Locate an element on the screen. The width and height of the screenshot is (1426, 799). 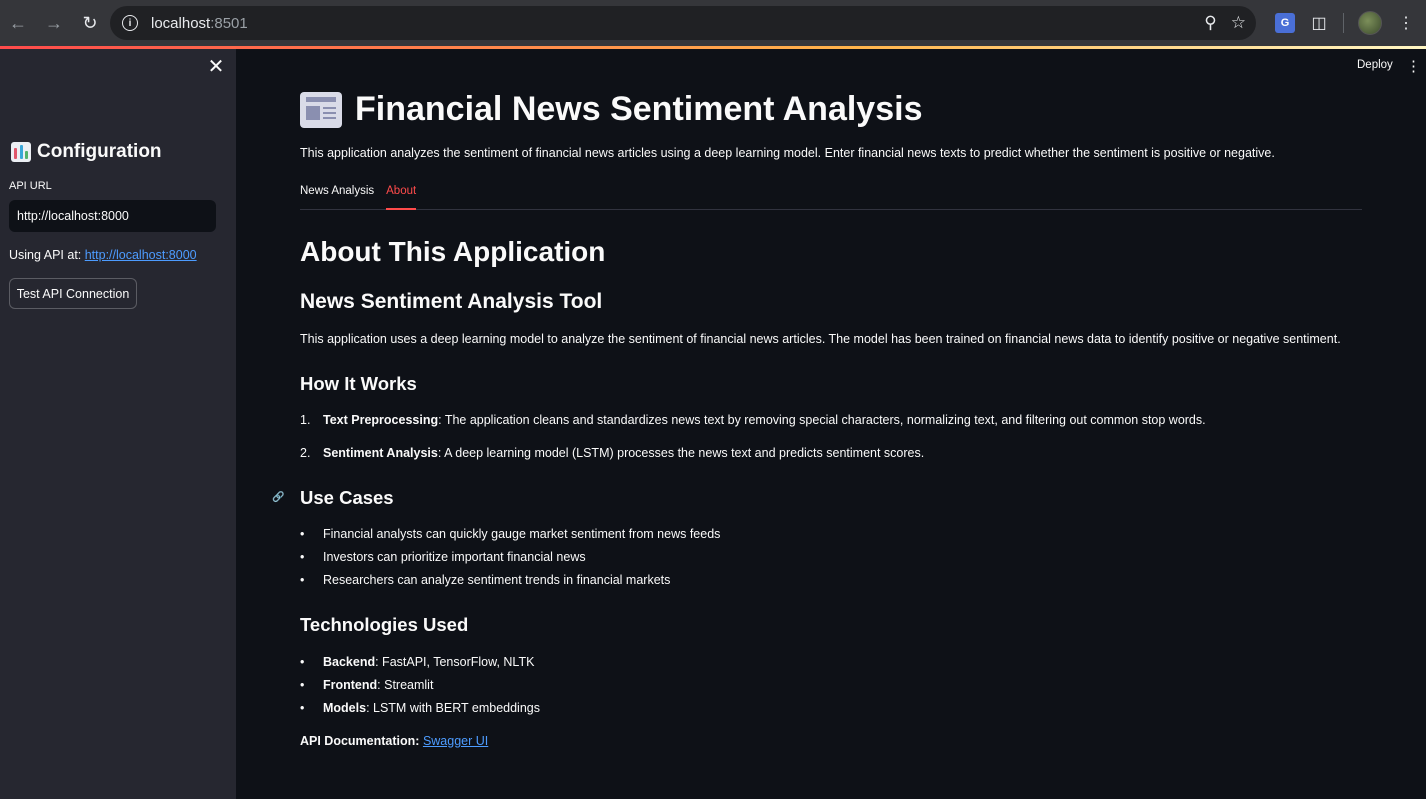
profile-avatar is located at coordinates (1370, 23).